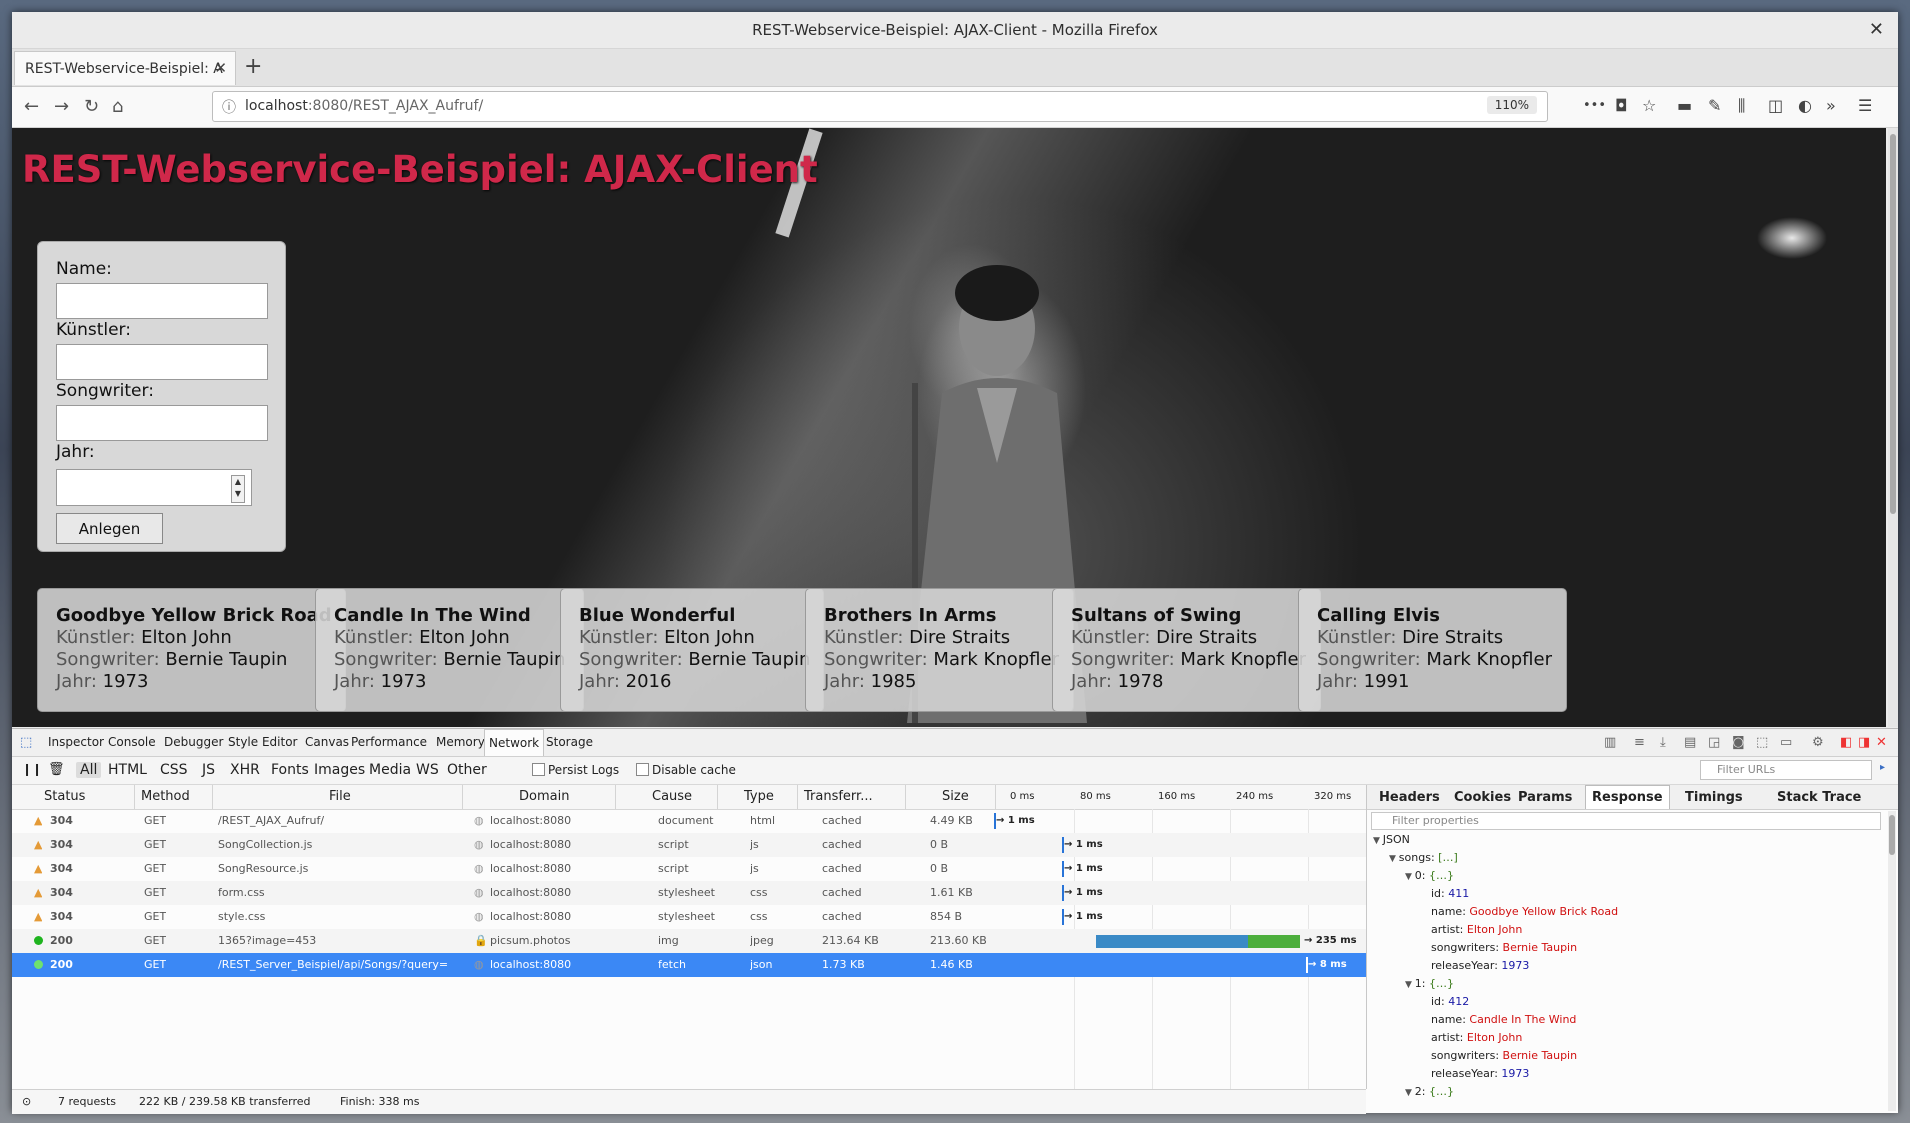 Image resolution: width=1910 pixels, height=1123 pixels. Describe the element at coordinates (174, 770) in the screenshot. I see `filter-css: CSS` at that location.